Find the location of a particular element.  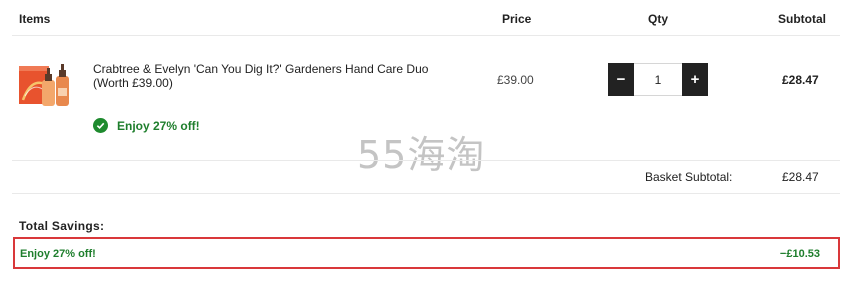

savings-label: Enjoy 27% off! is located at coordinates (58, 254).